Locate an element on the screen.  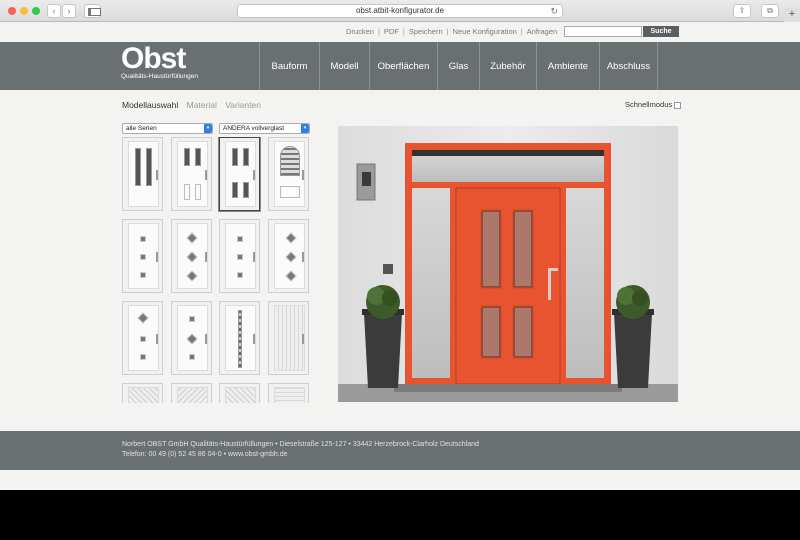
quick-mode-toggle: Schnellmodus is located at coordinates (653, 104).